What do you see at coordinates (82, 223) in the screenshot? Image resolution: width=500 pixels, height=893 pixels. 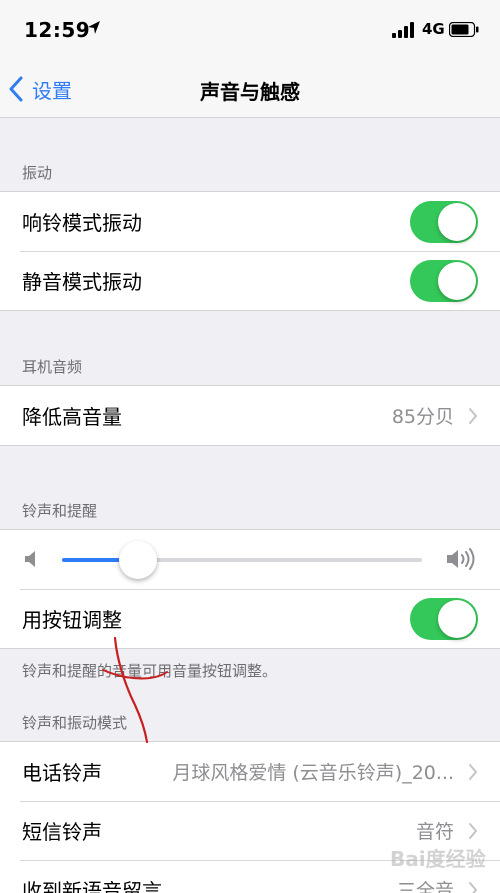 I see `ring-vibrate-label: 响铃模式振动` at bounding box center [82, 223].